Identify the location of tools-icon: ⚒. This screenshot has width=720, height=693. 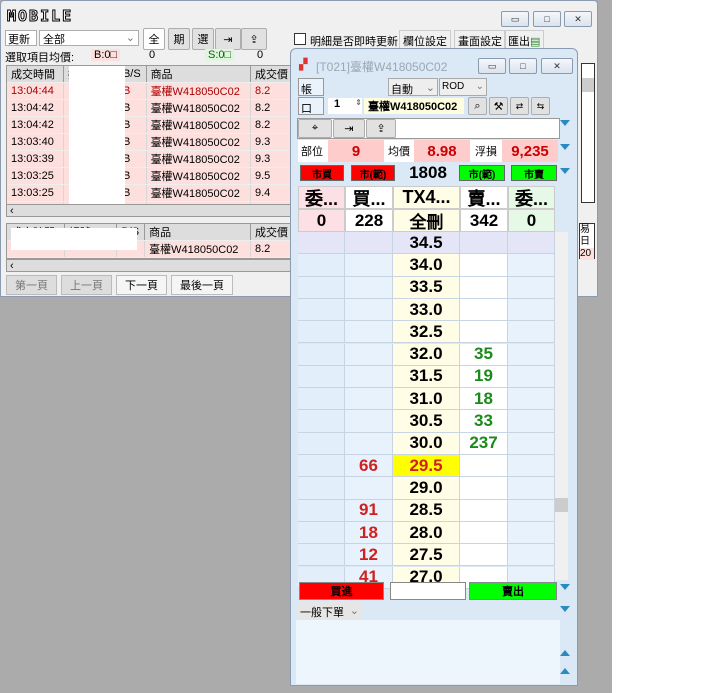
(498, 106).